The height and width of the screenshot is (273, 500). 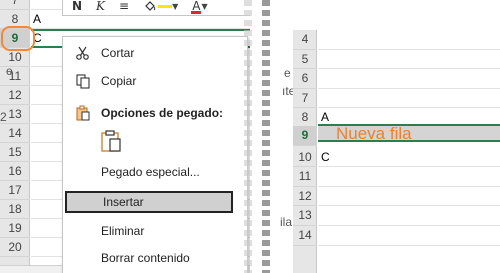 What do you see at coordinates (396, 99) in the screenshot?
I see `sheet-row: 7` at bounding box center [396, 99].